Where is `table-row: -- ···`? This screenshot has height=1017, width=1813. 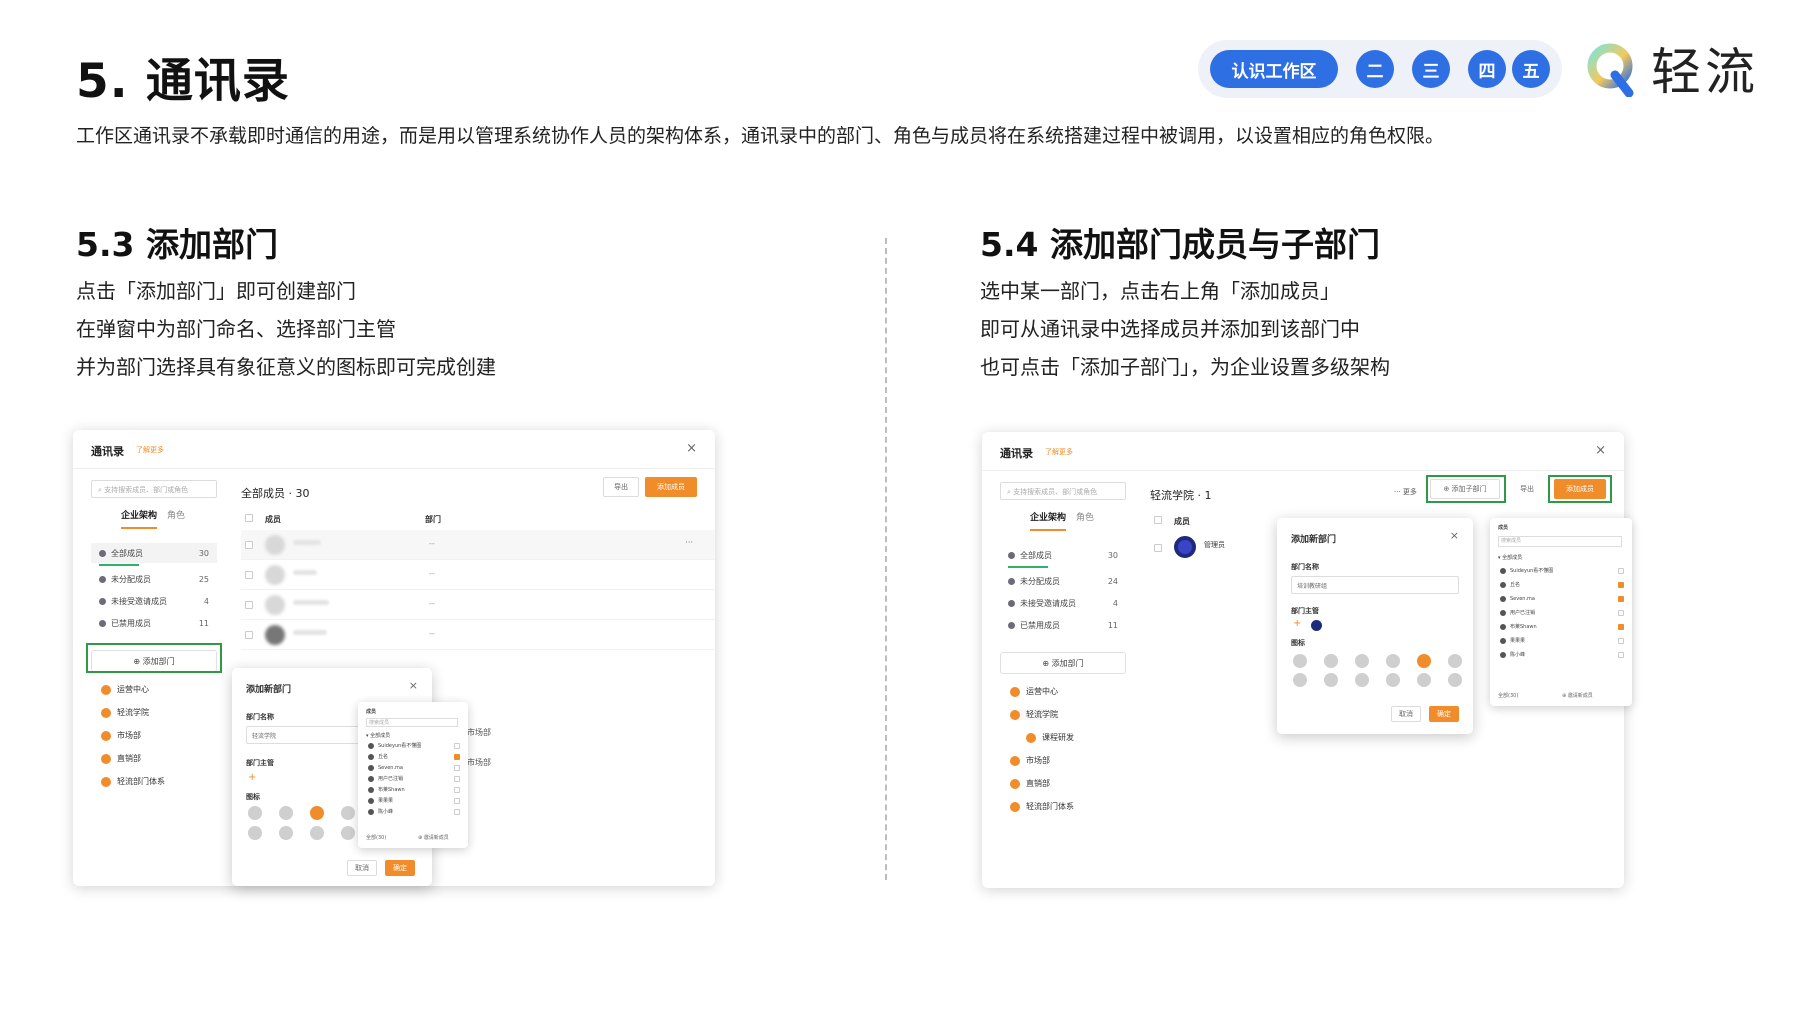
table-row: -- ··· is located at coordinates (478, 545).